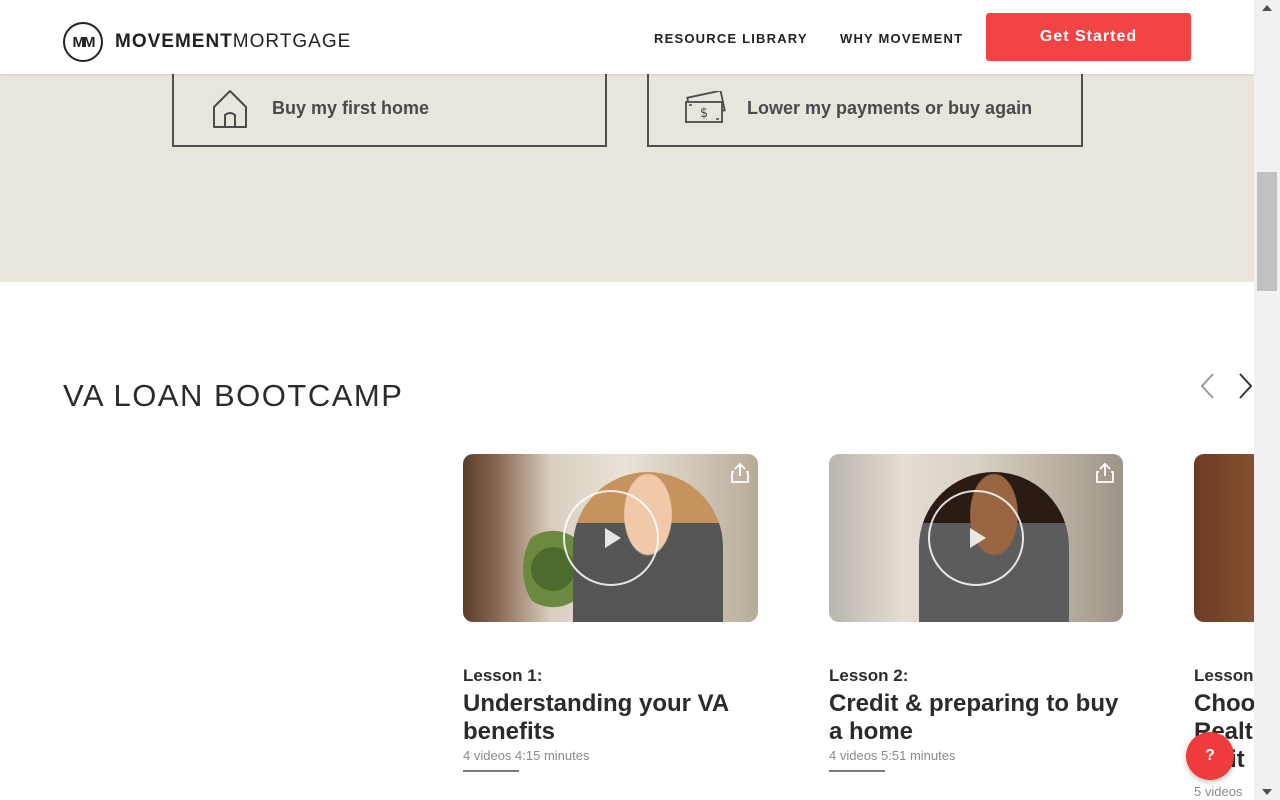 The image size is (1280, 800). I want to click on logo-mark-icon: MM, so click(83, 42).